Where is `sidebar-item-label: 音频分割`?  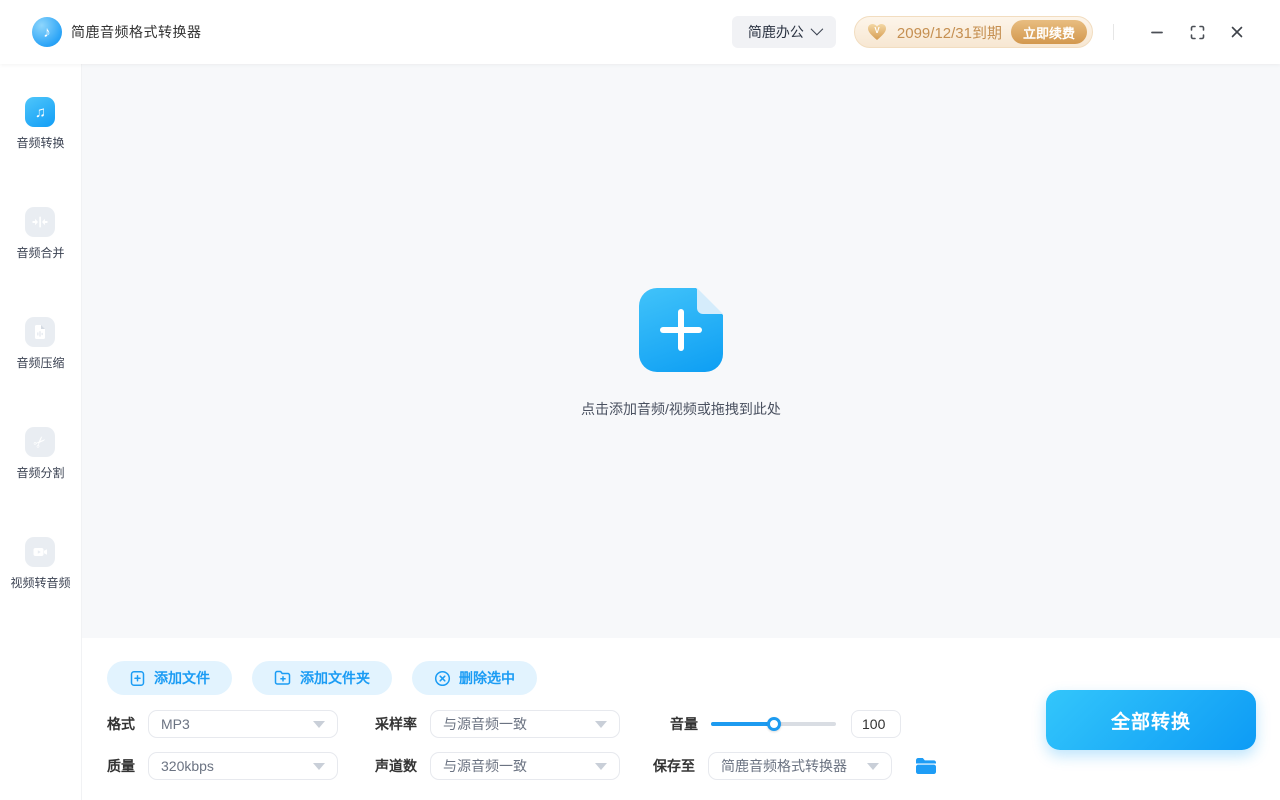
sidebar-item-label: 音频分割 is located at coordinates (40, 473).